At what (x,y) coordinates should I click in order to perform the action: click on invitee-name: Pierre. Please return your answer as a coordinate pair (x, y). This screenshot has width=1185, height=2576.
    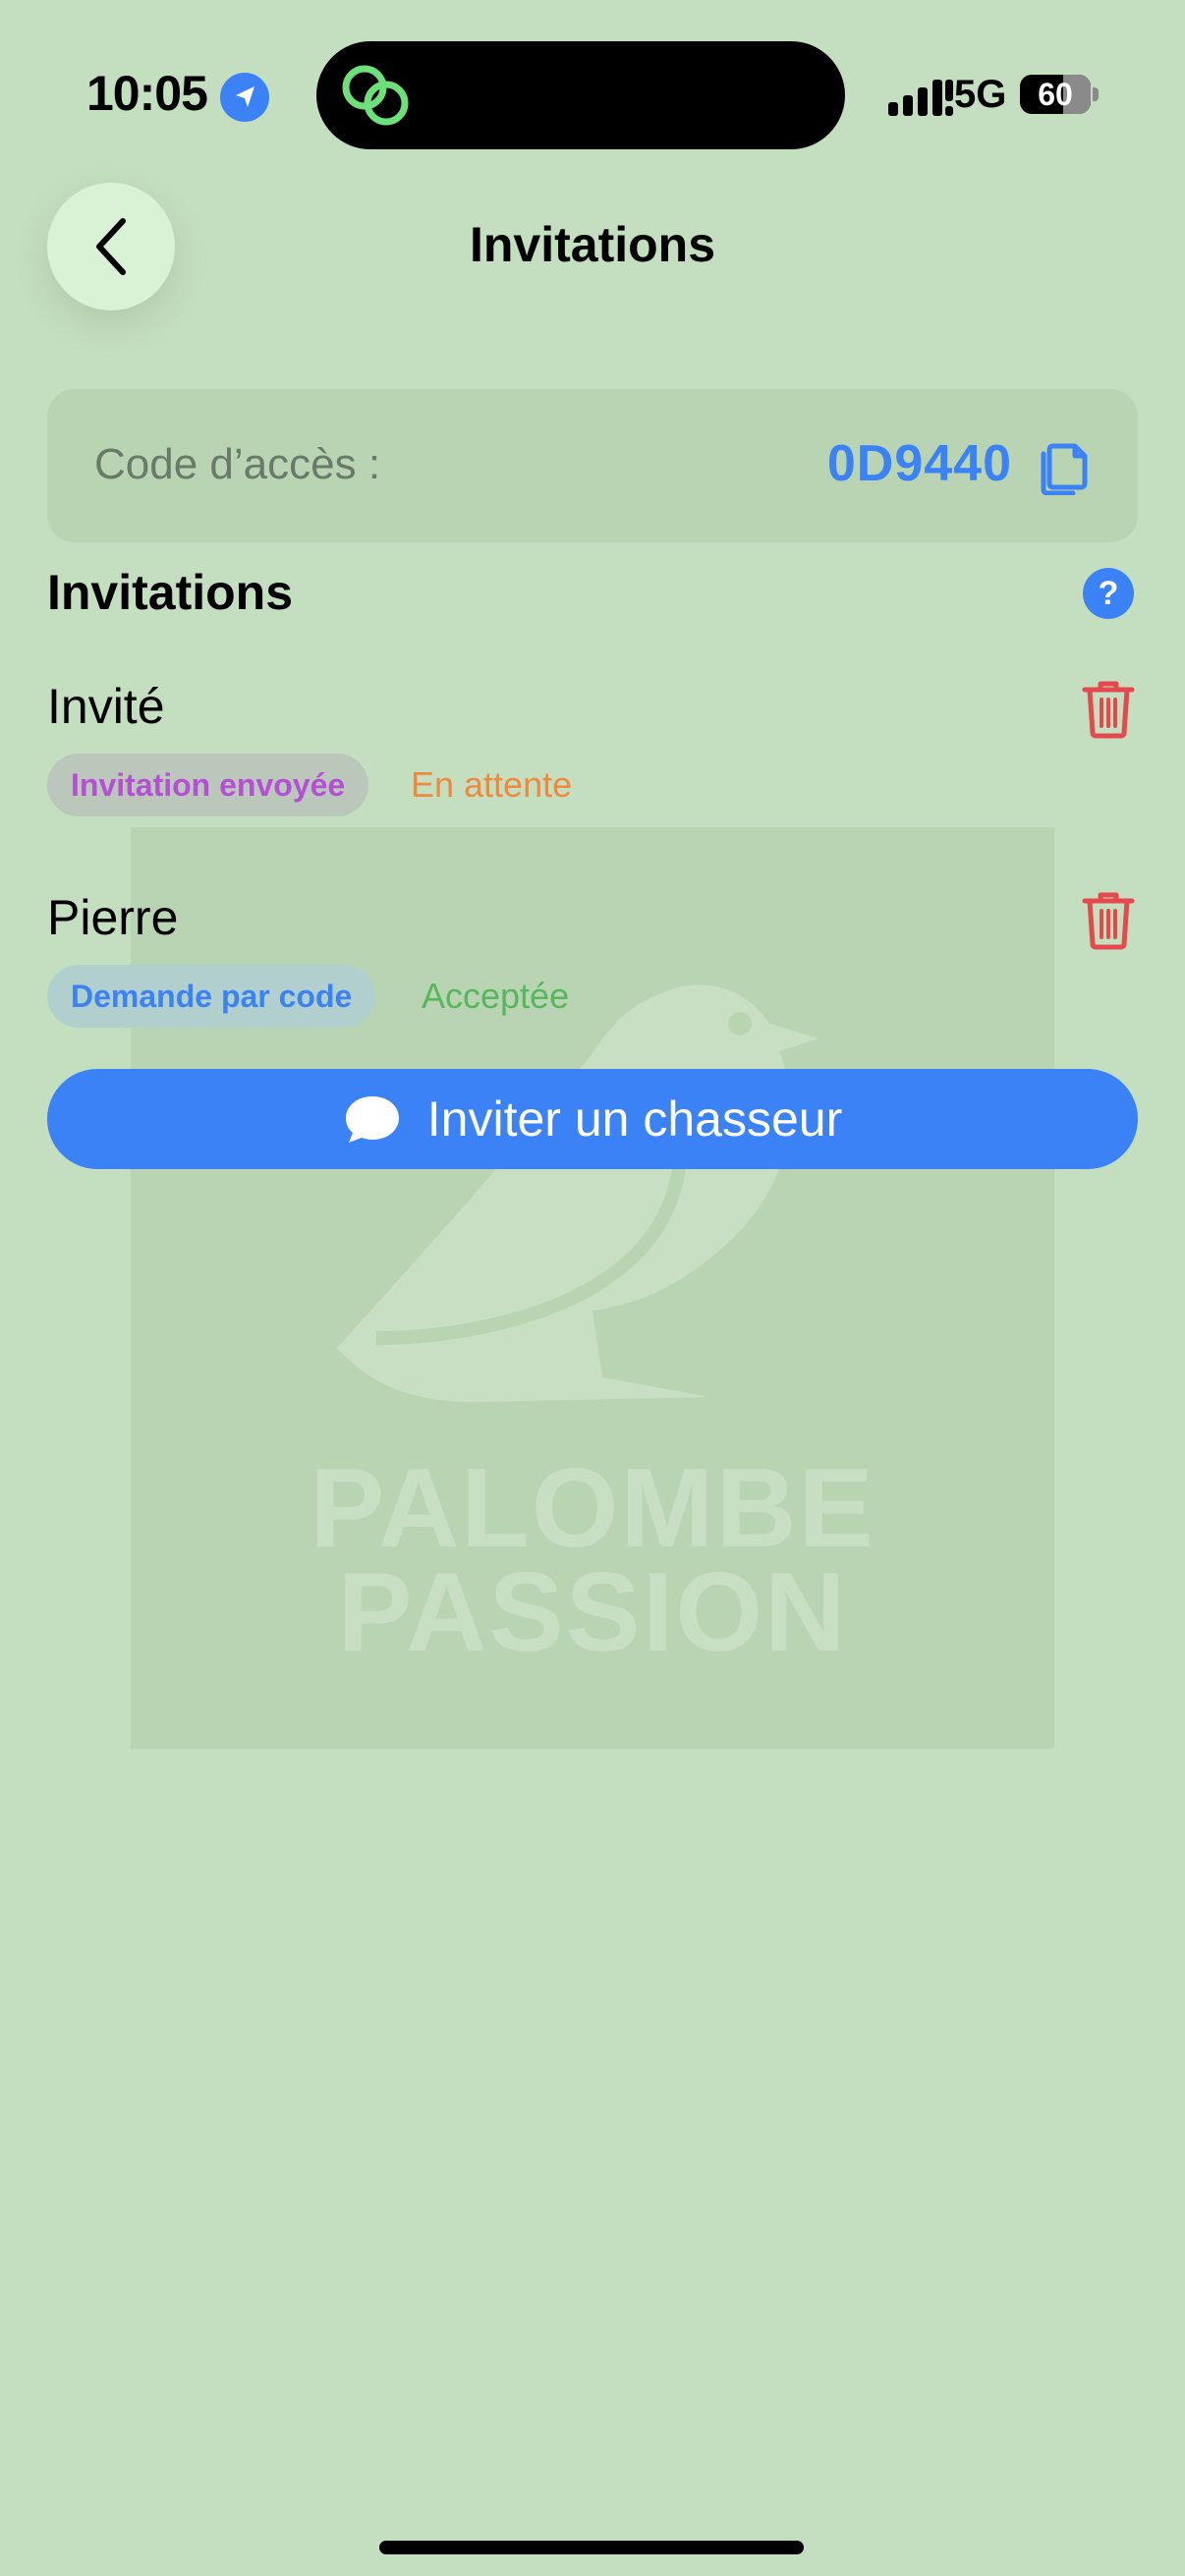
    Looking at the image, I should click on (113, 917).